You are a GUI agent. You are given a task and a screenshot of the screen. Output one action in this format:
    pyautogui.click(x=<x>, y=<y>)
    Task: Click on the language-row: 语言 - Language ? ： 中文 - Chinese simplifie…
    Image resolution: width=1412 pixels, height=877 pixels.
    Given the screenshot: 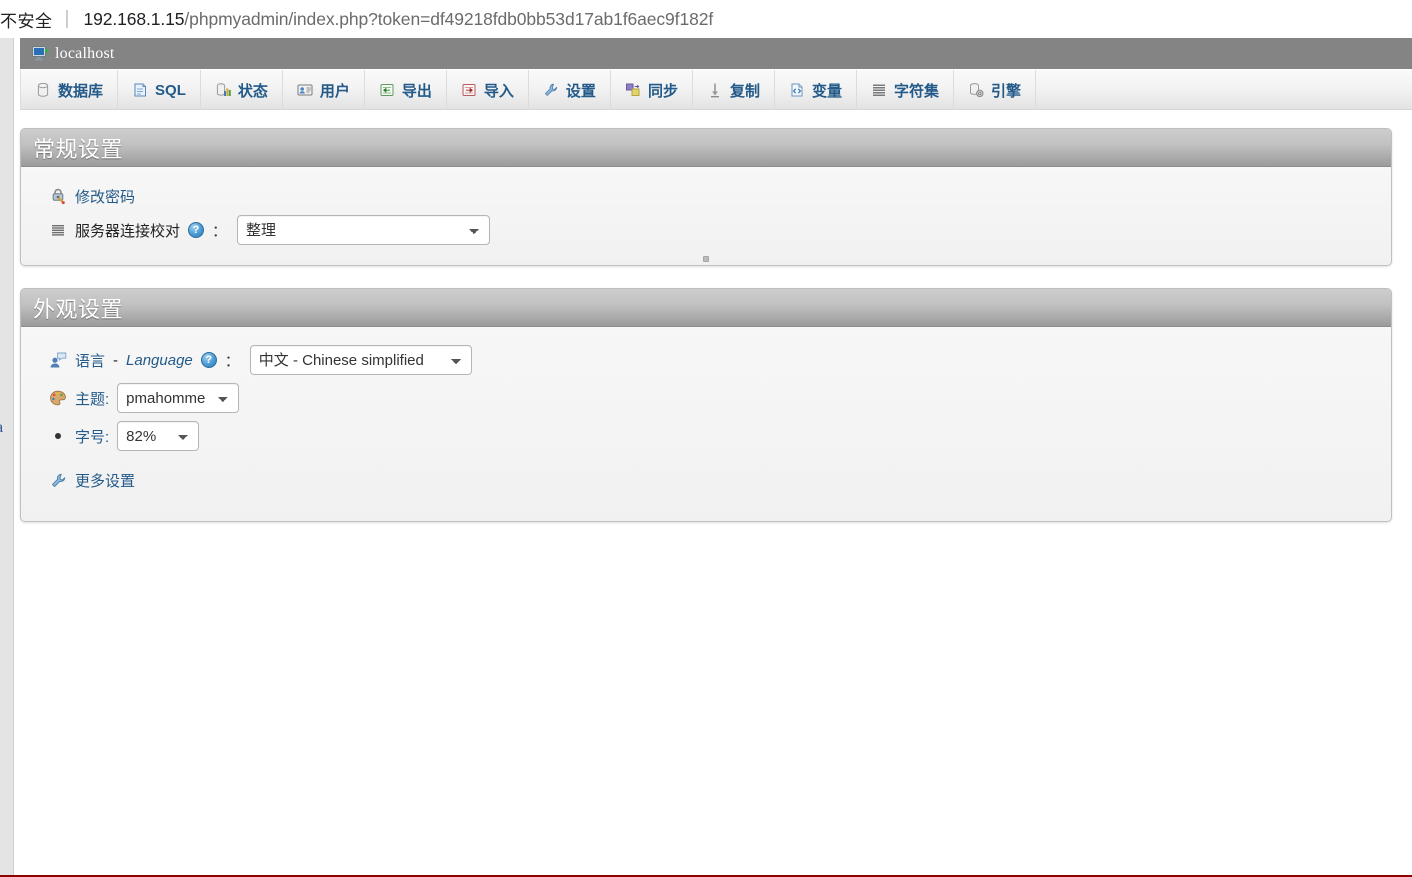 What is the action you would take?
    pyautogui.click(x=706, y=360)
    